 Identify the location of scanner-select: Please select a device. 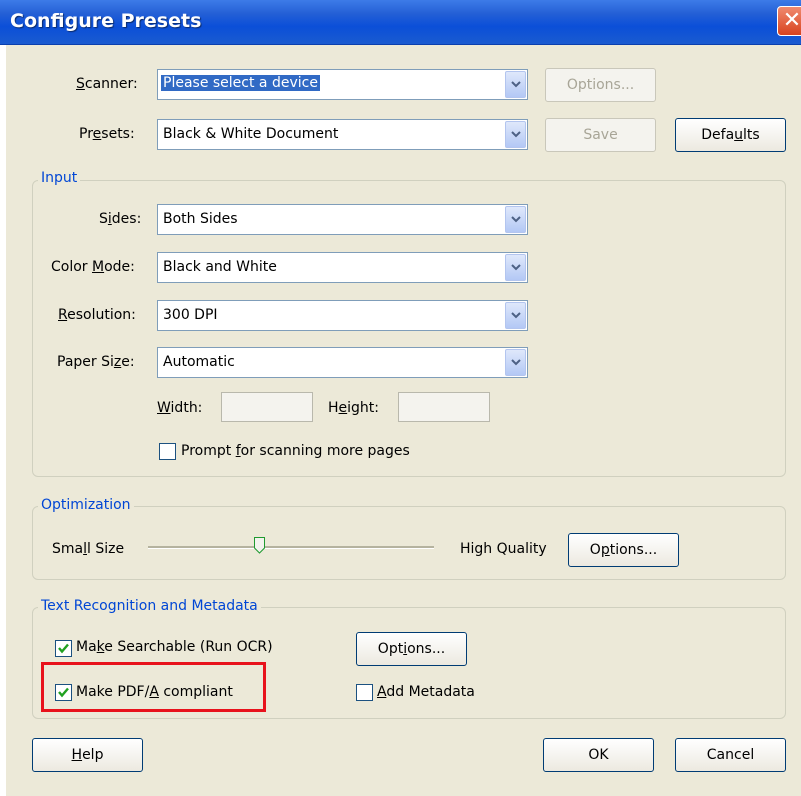
(342, 84).